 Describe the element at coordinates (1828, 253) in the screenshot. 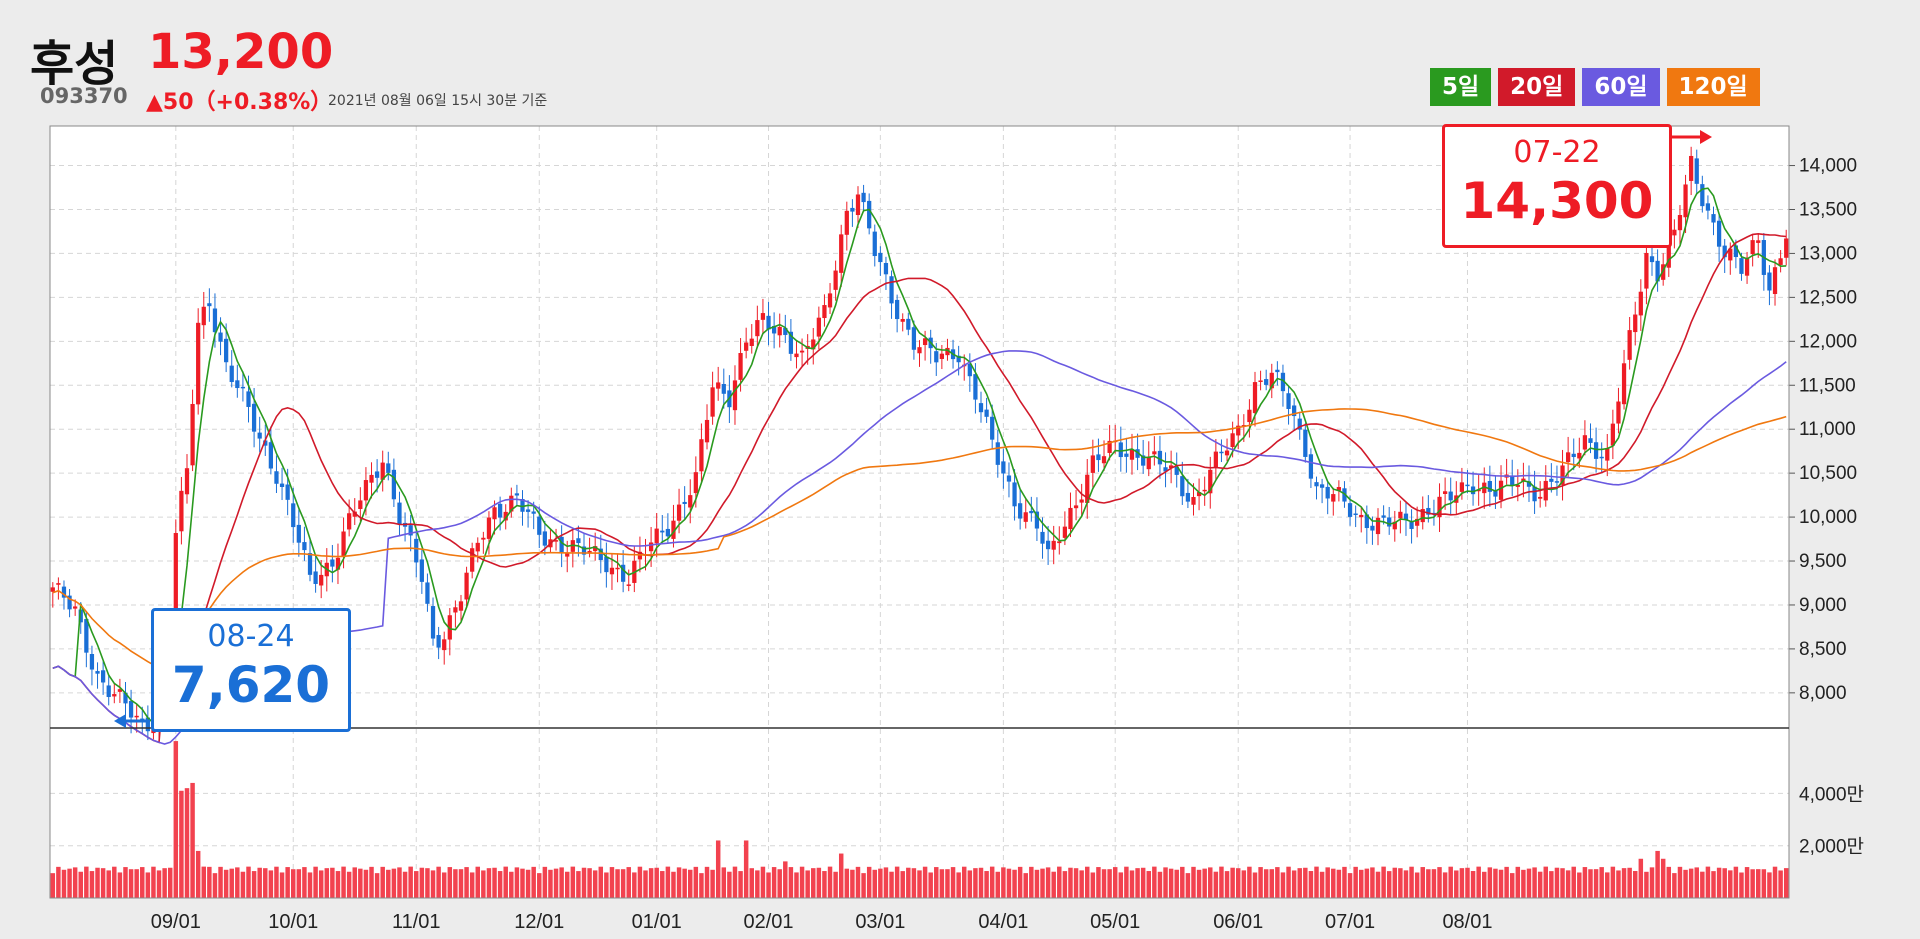

I see `price-tick-label: 13,000` at that location.